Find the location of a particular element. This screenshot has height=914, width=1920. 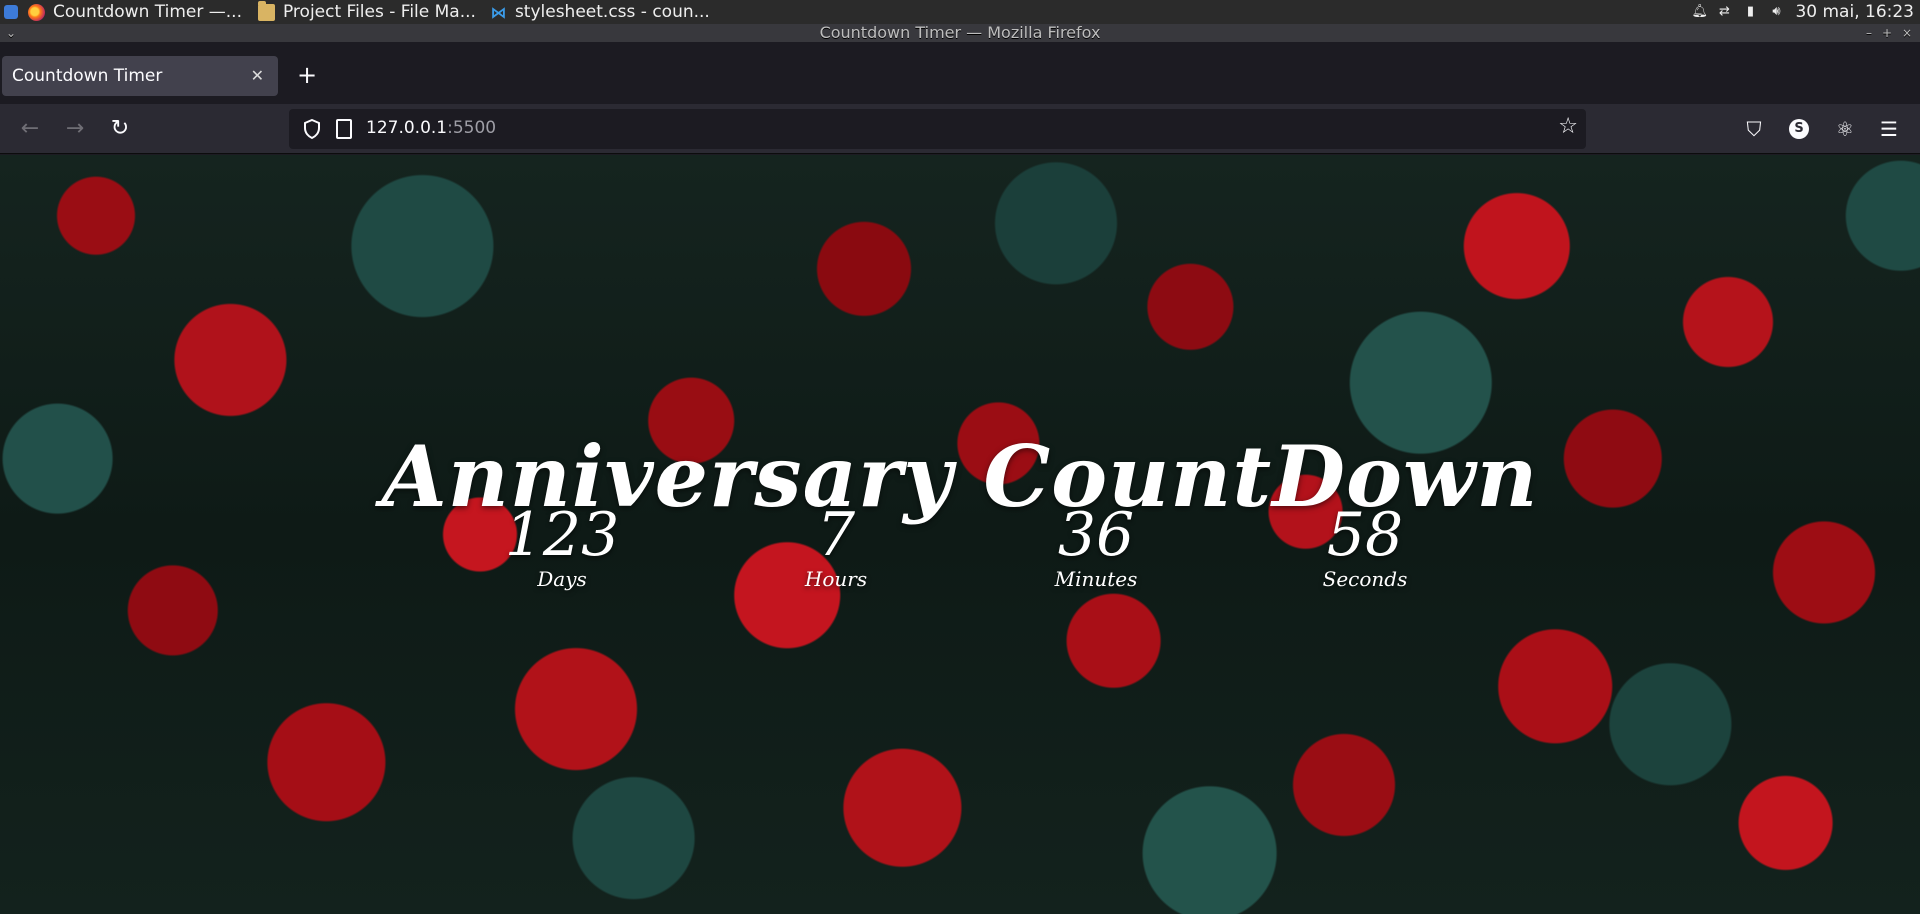

maximize-icon: + is located at coordinates (1887, 33).